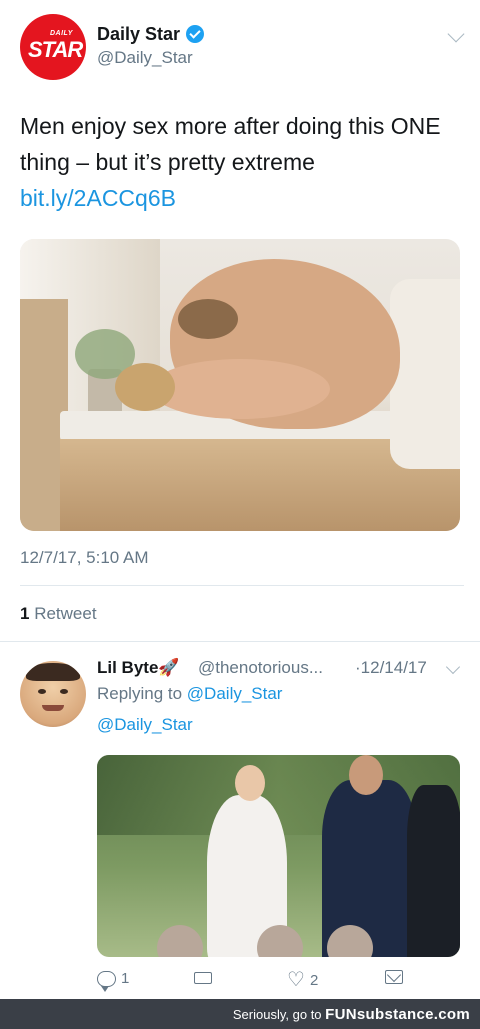 This screenshot has height=1029, width=480. I want to click on daily-star-avatar: DAILY STAR, so click(53, 47).